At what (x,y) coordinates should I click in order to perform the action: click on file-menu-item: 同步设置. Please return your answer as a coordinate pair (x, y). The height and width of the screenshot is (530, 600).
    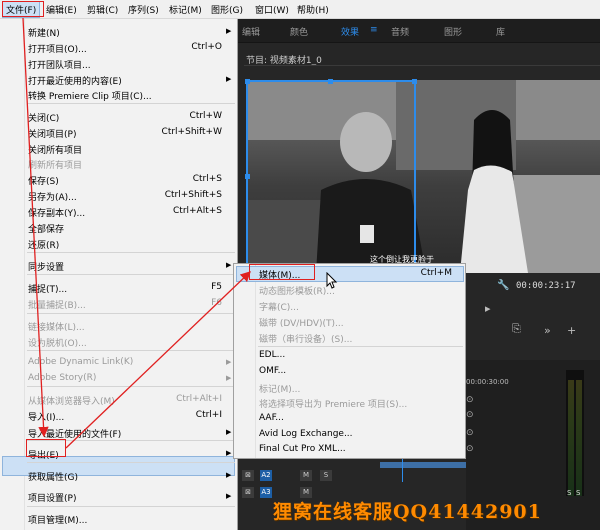
    Looking at the image, I should click on (46, 266).